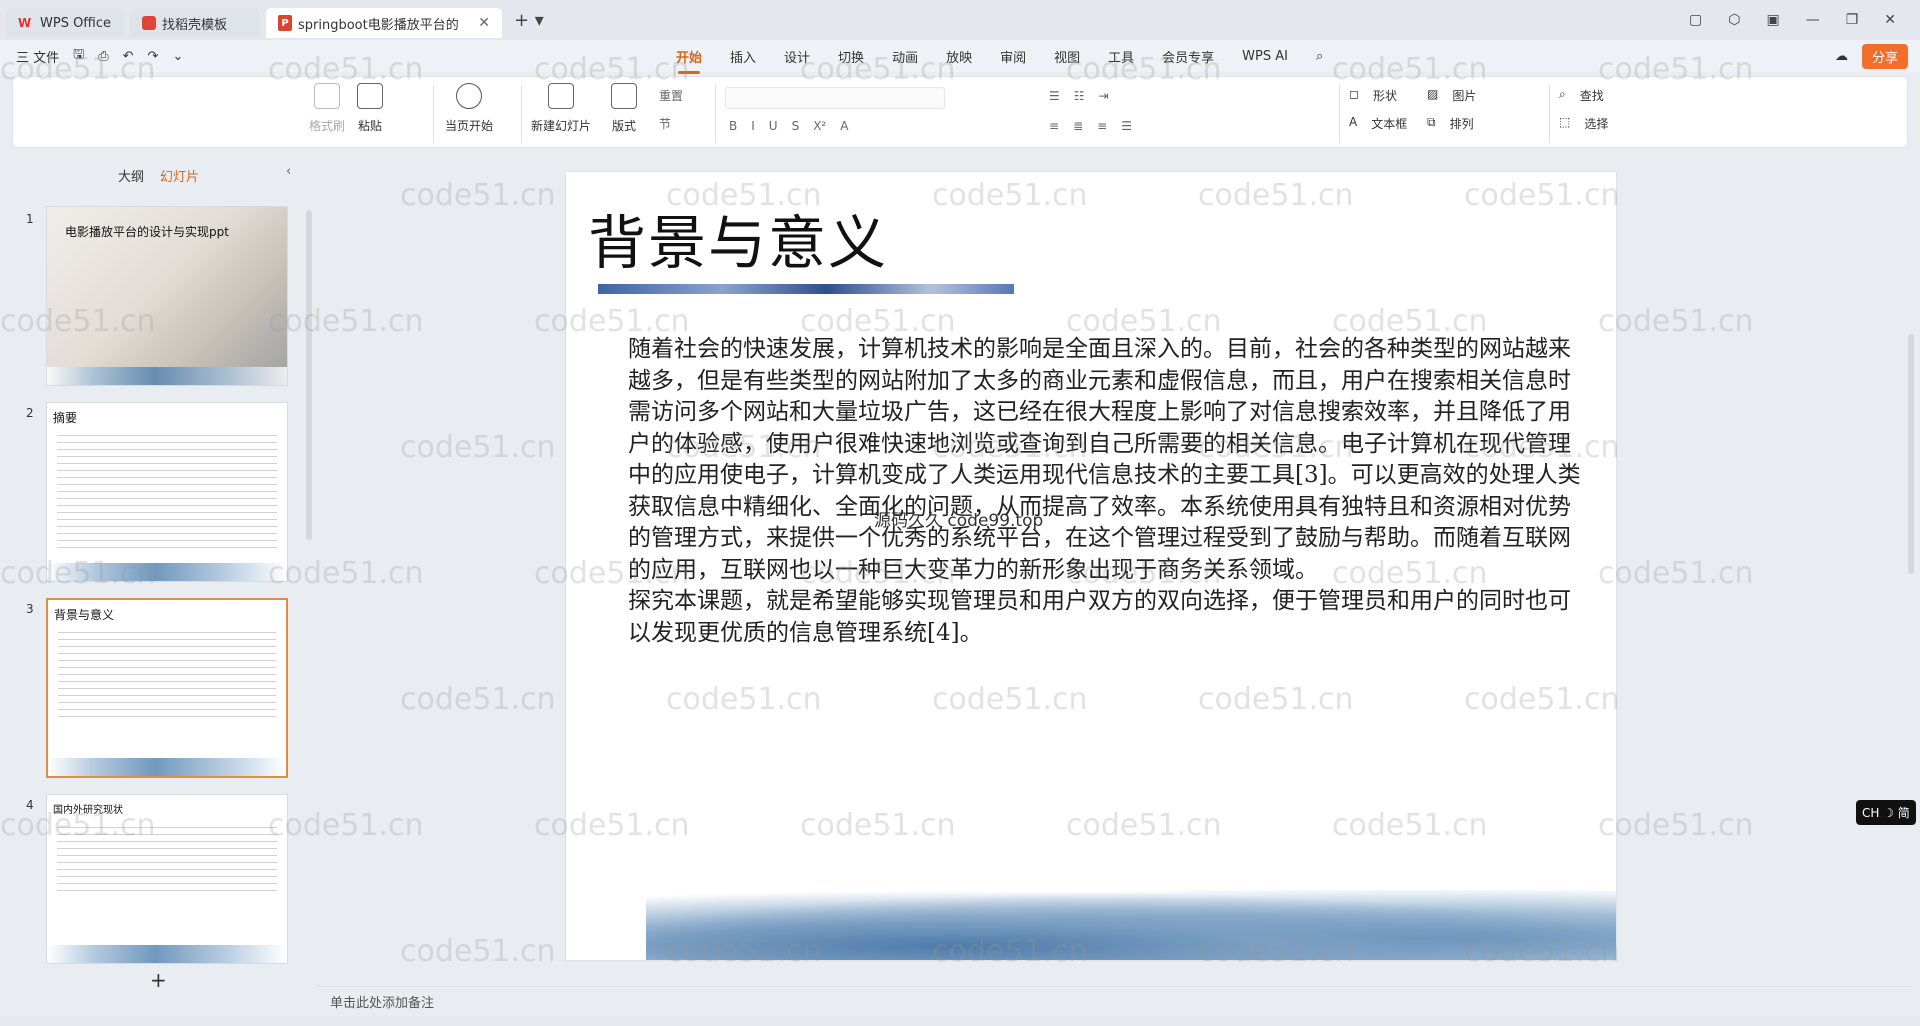 This screenshot has width=1920, height=1026. Describe the element at coordinates (1054, 126) in the screenshot. I see `align-left-icon: ≡` at that location.